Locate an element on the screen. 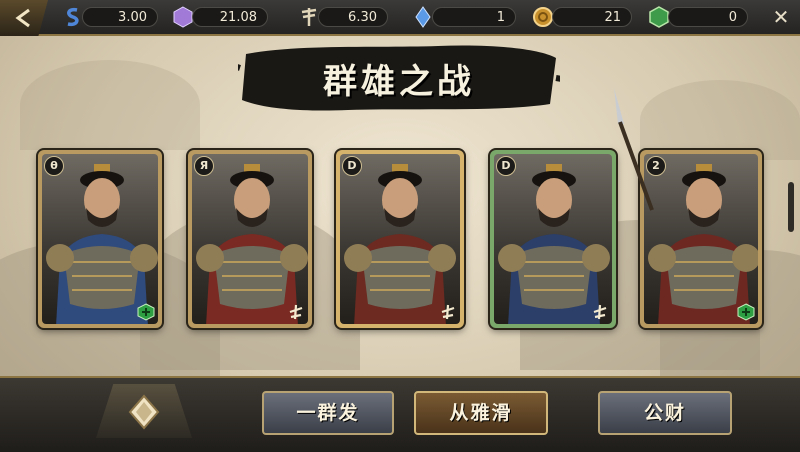 The image size is (800, 452). resource-value-1: 3.00 is located at coordinates (120, 17).